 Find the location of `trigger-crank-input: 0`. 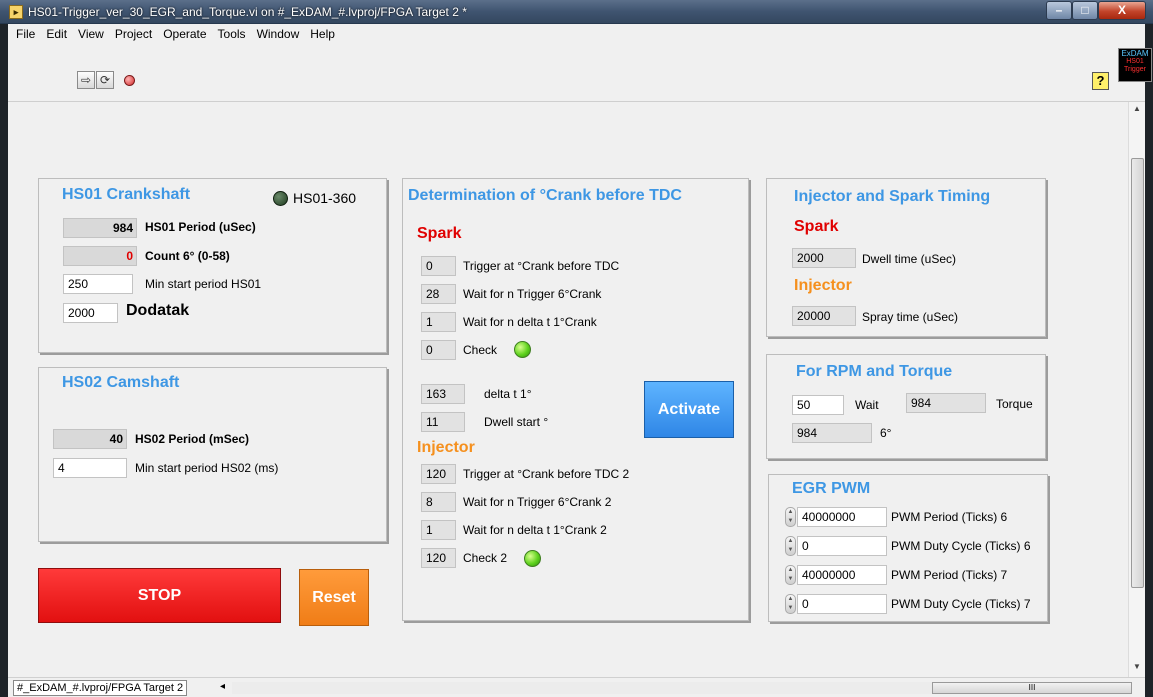

trigger-crank-input: 0 is located at coordinates (438, 266).